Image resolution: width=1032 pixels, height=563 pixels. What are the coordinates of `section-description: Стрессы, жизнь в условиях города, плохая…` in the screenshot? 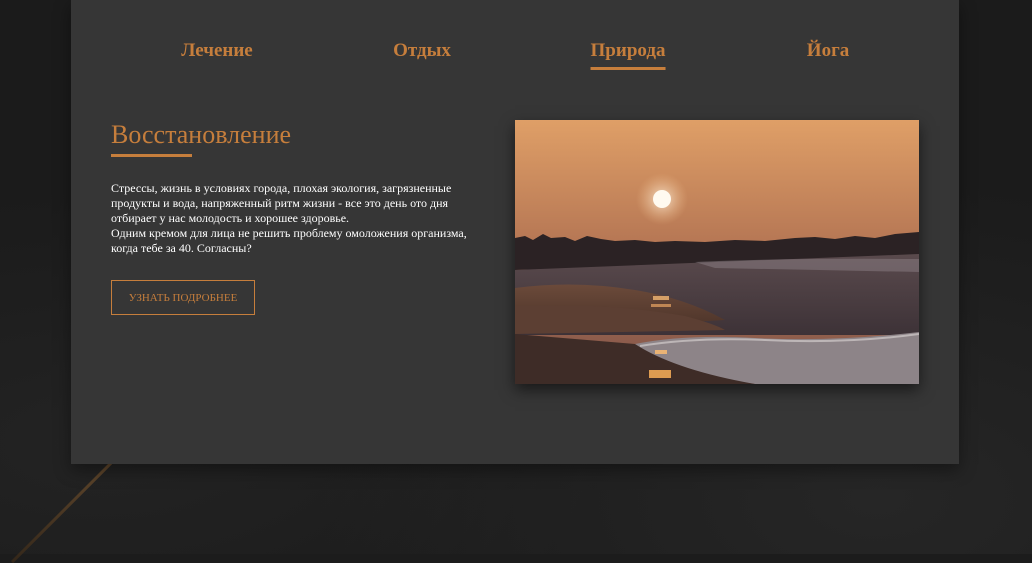 It's located at (303, 218).